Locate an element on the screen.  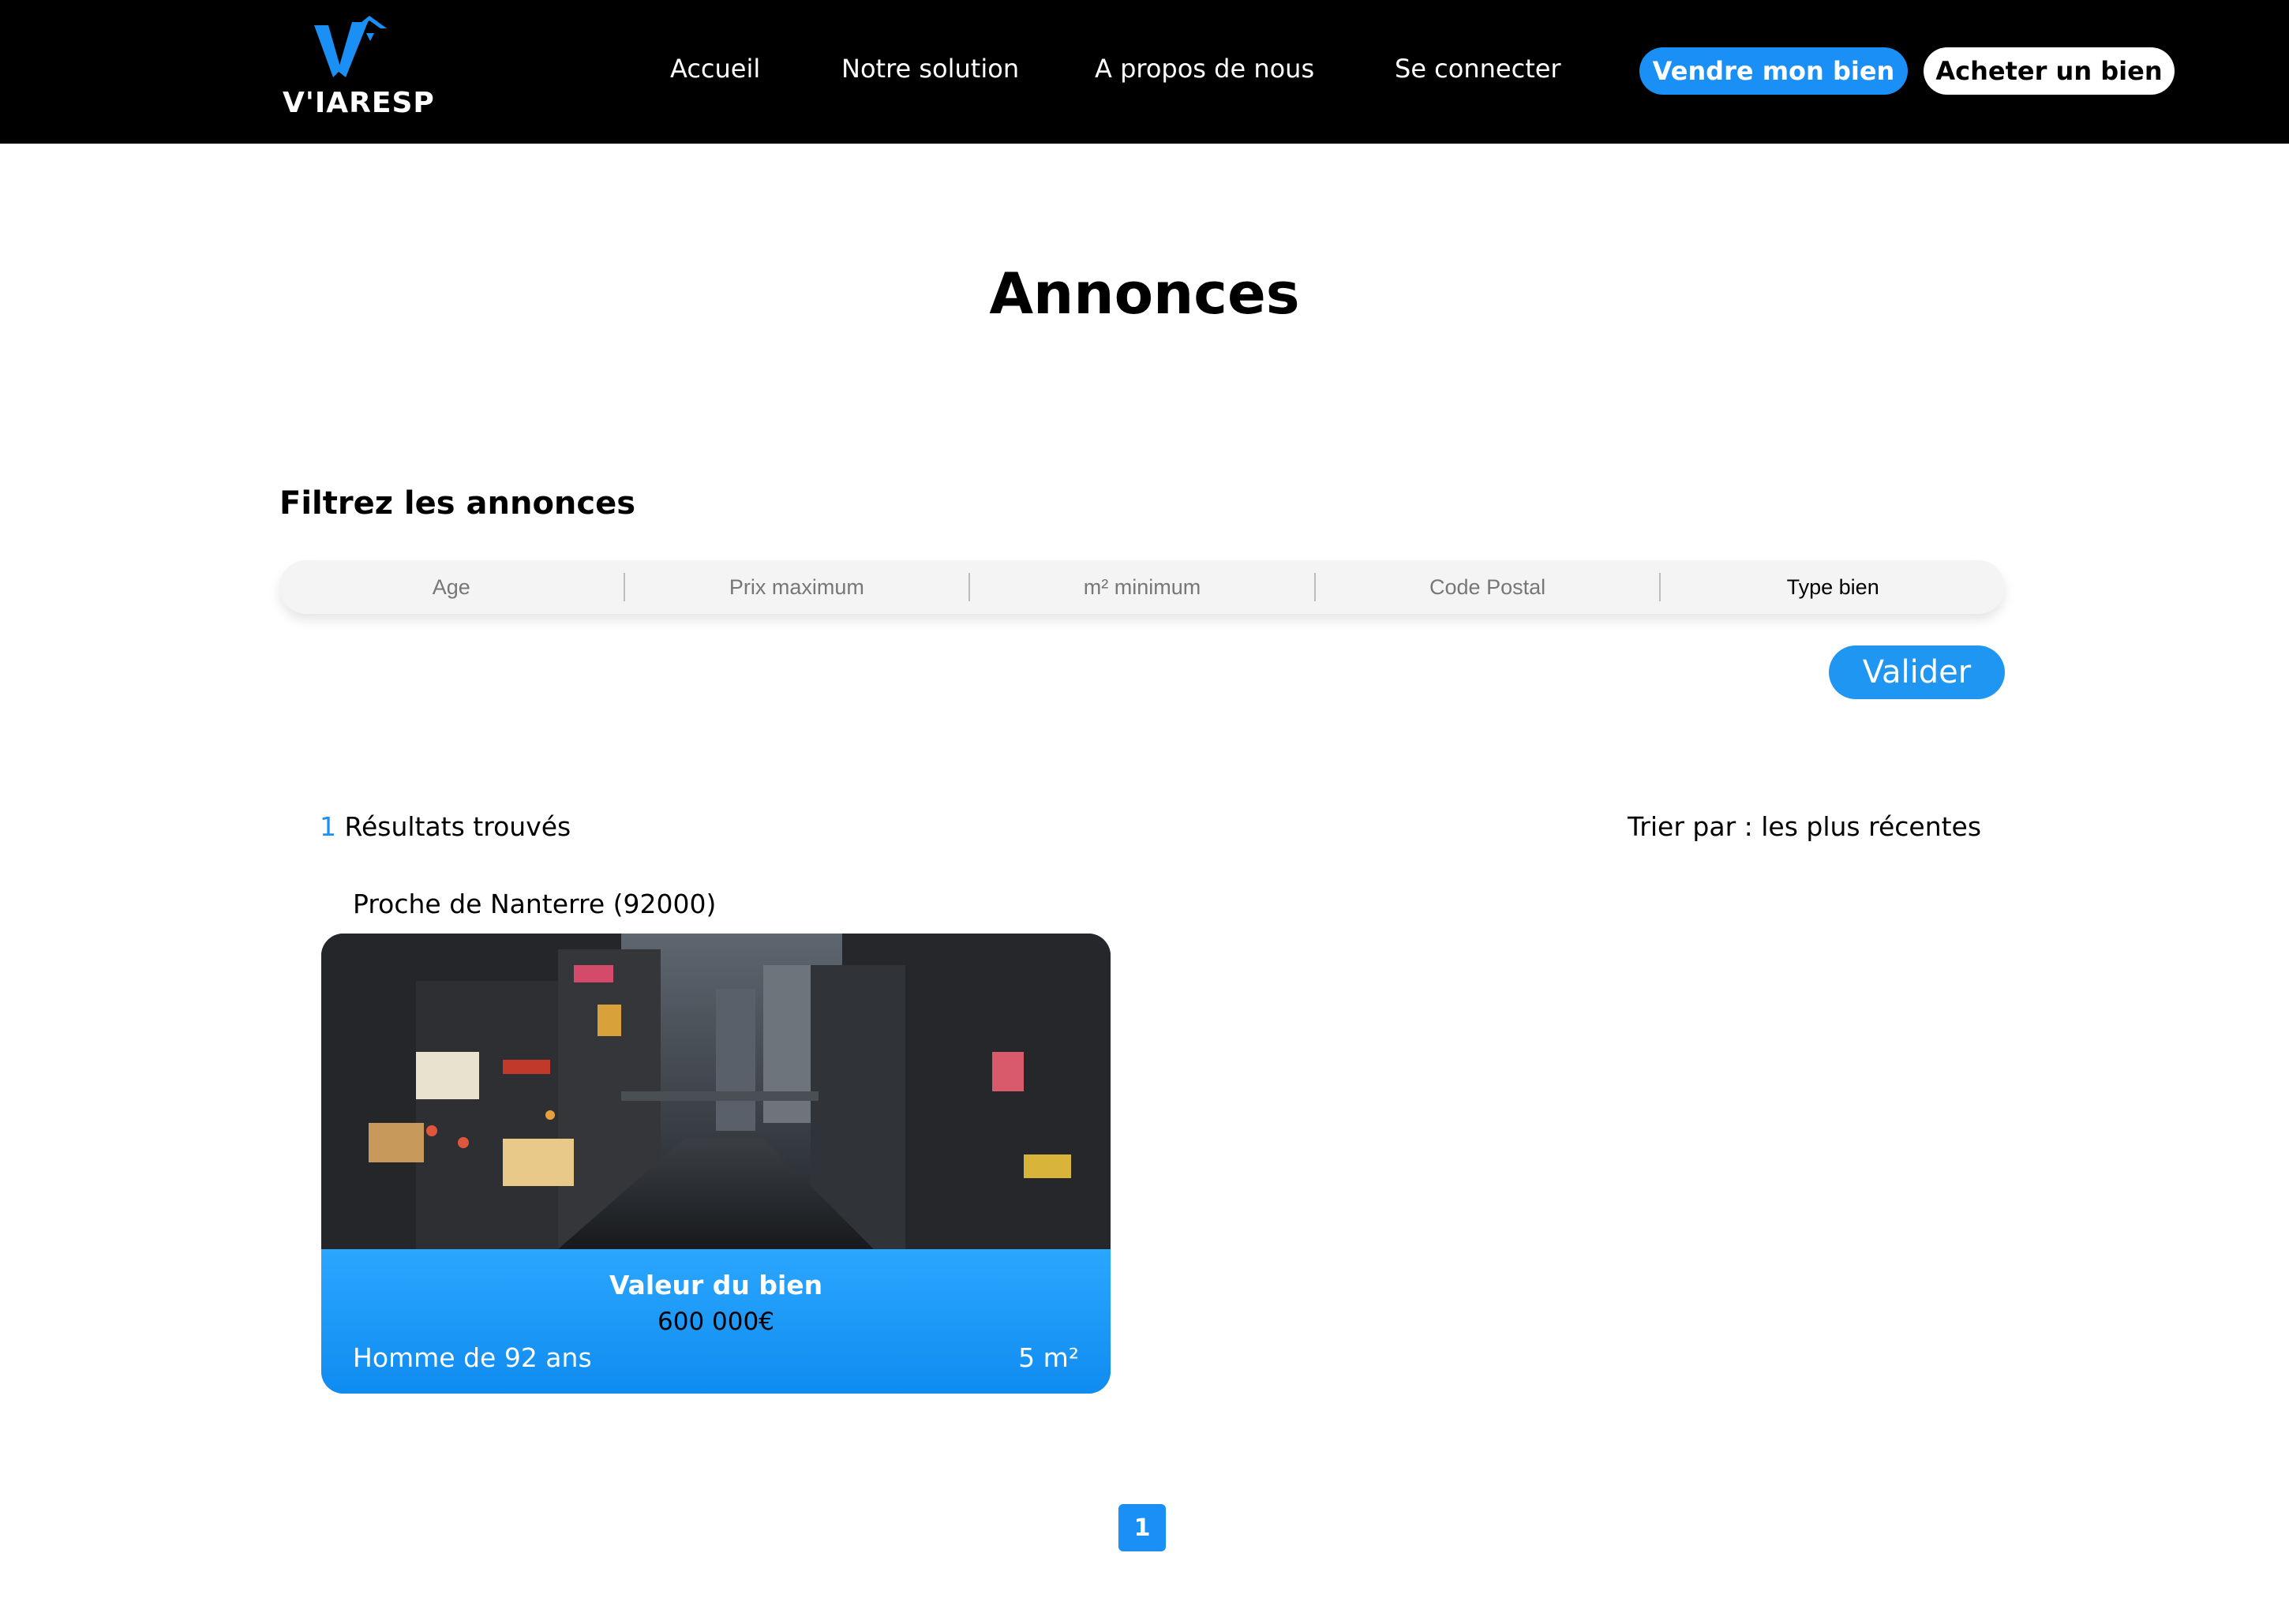
listing-area: 5 m² is located at coordinates (1048, 1357).